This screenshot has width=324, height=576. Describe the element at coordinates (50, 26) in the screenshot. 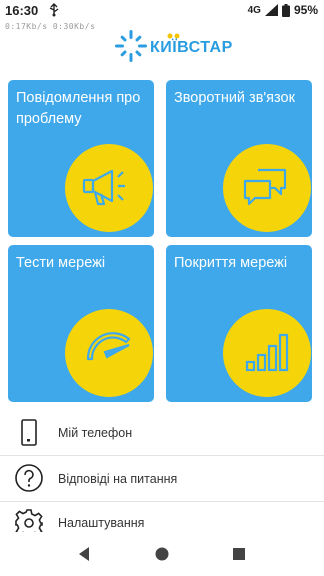

I see `network-speed: 0:17Kb/s 0:30Kb/s` at that location.